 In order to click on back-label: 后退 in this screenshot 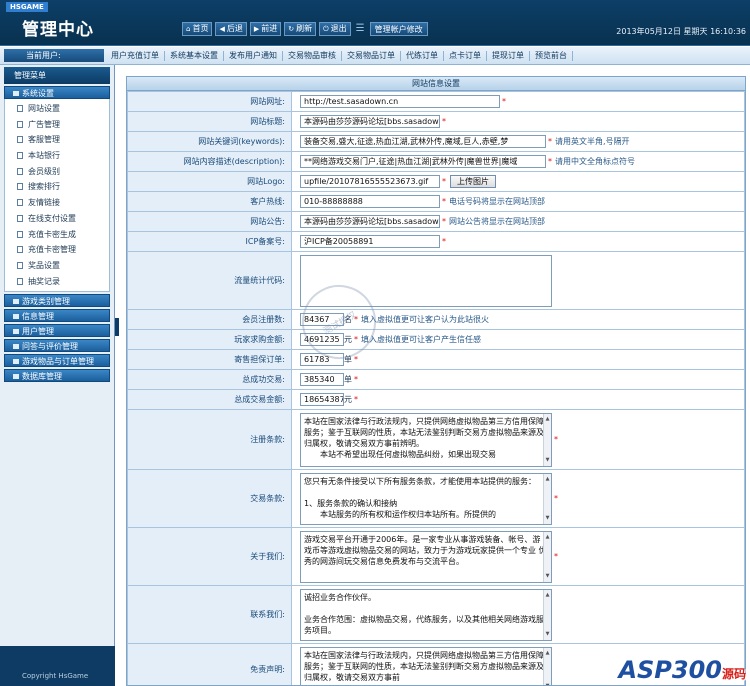, I will do `click(234, 28)`.